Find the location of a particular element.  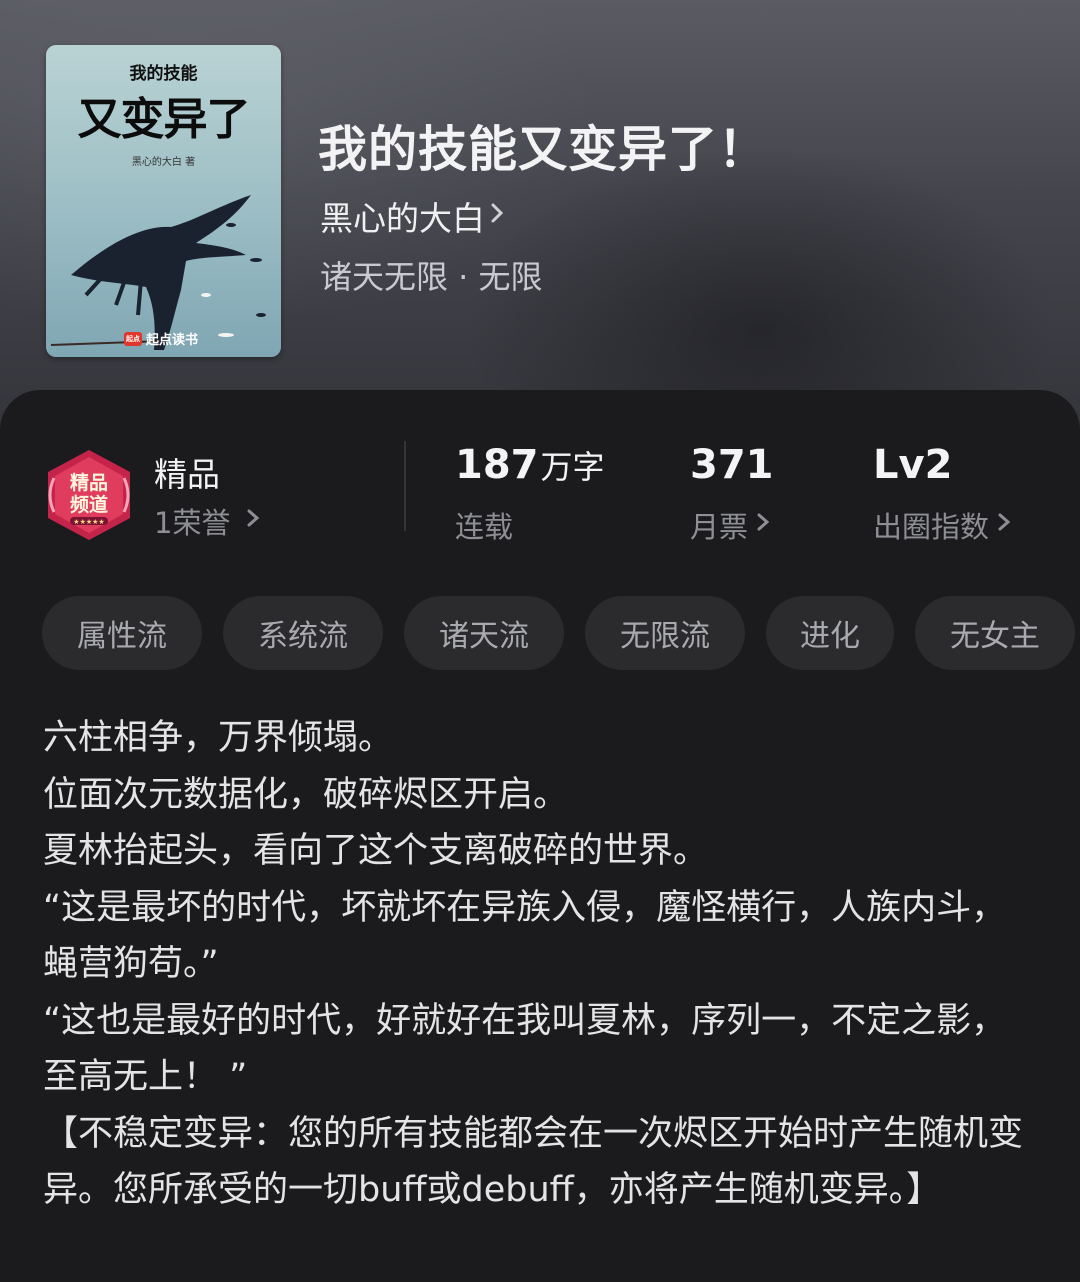

influence-index-link: 出圈指数 is located at coordinates (944, 525).